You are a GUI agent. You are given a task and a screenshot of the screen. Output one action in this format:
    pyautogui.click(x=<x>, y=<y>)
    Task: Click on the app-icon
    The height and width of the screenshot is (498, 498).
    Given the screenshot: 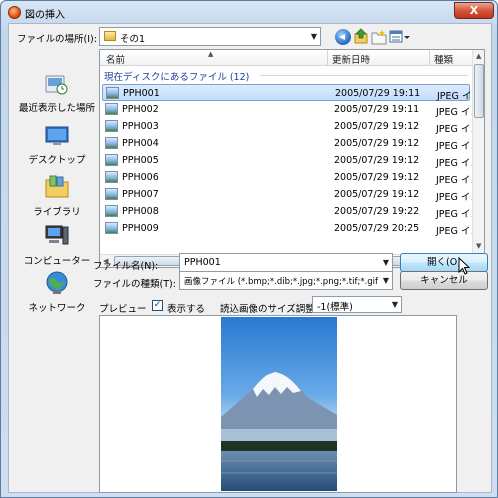 What is the action you would take?
    pyautogui.click(x=14, y=12)
    